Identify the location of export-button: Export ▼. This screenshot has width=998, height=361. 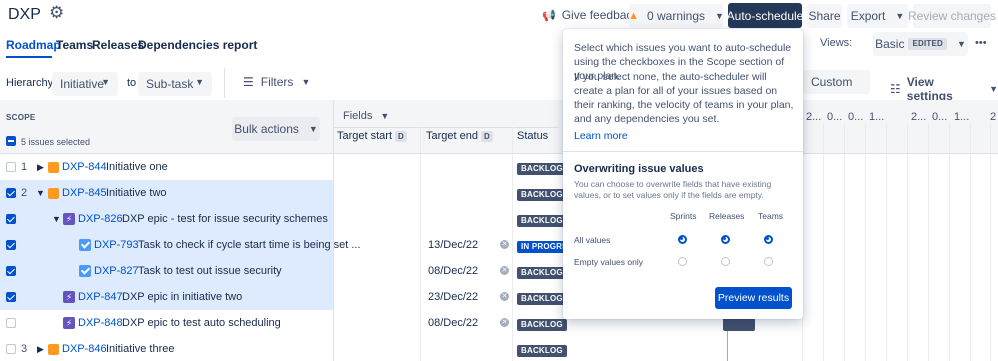
(877, 16).